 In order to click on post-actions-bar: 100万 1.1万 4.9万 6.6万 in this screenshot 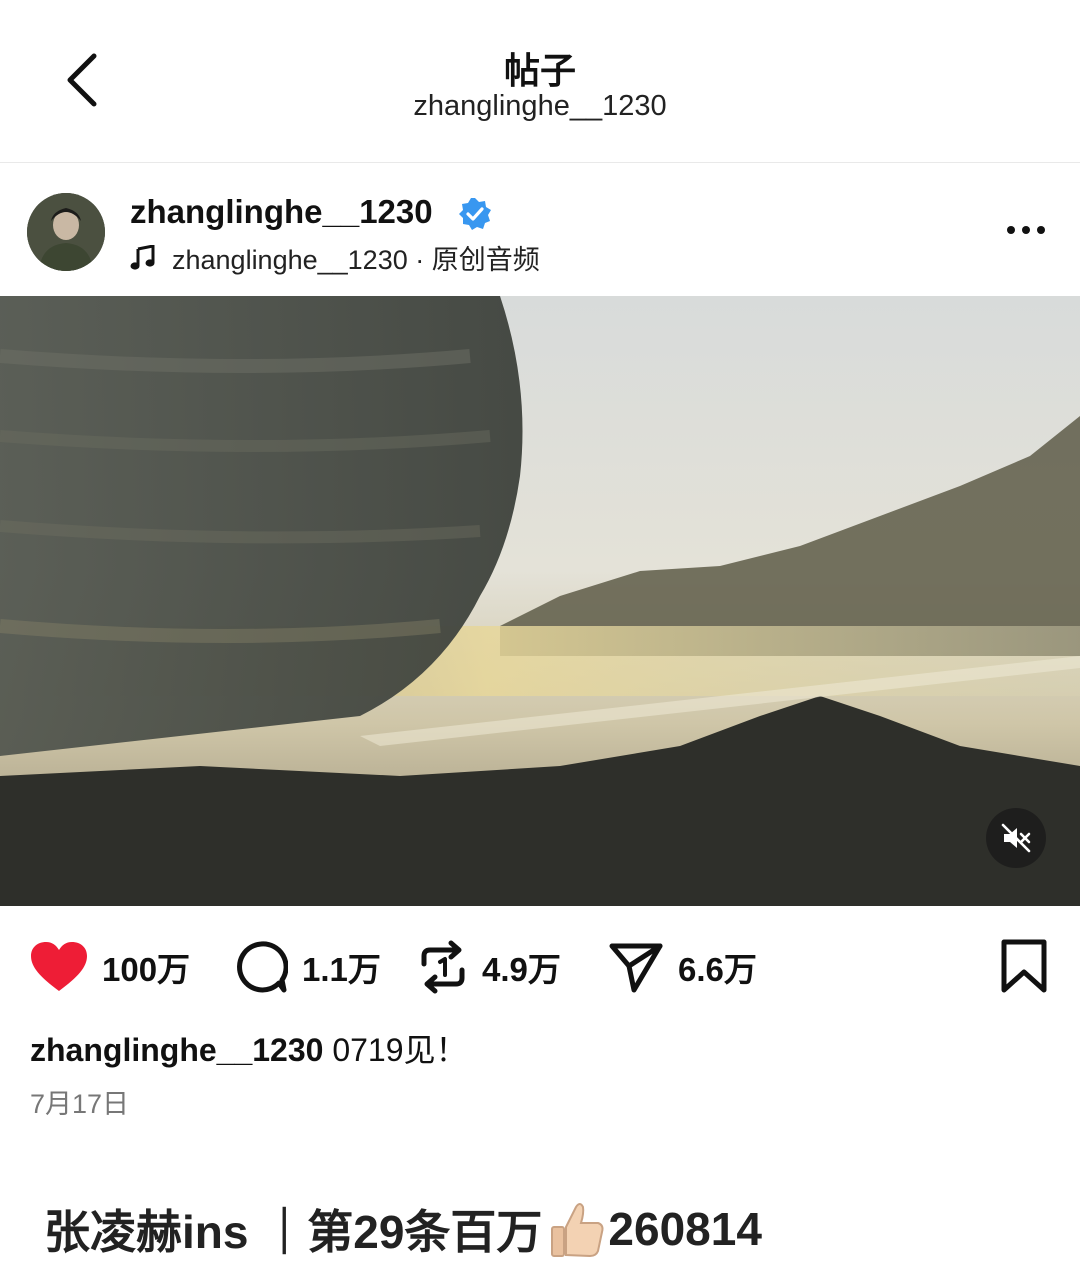, I will do `click(540, 967)`.